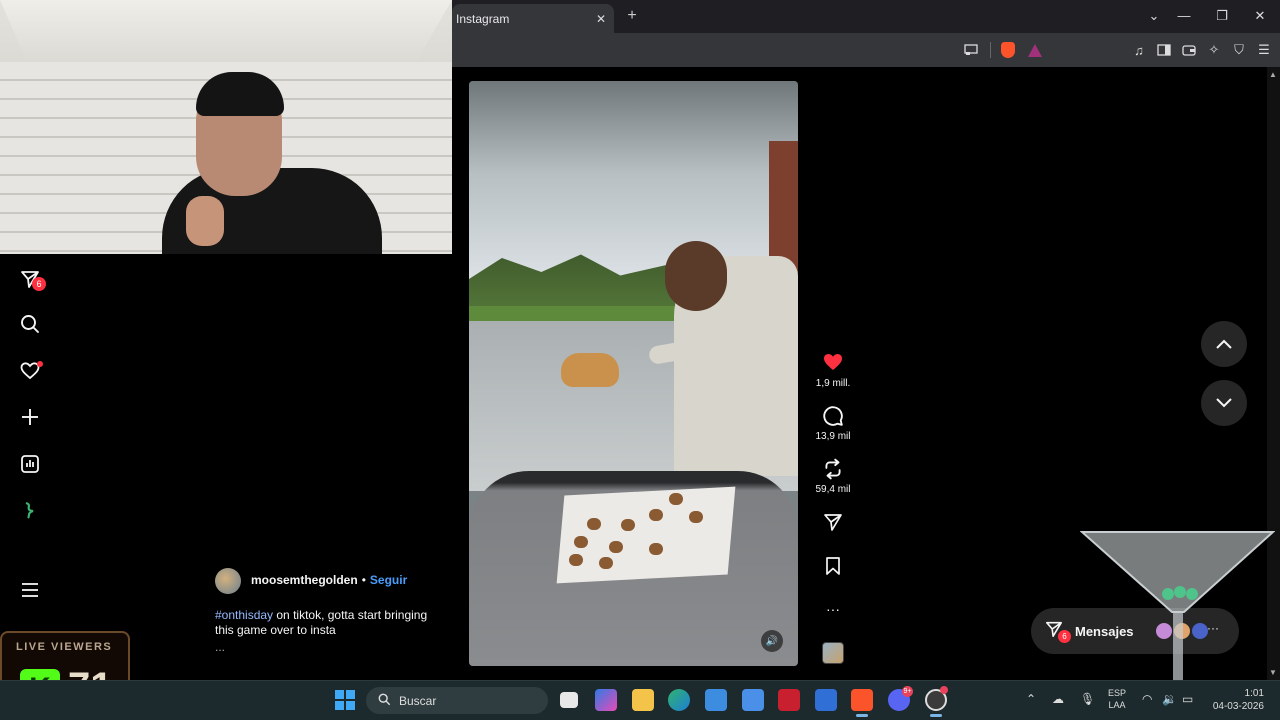 The image size is (1280, 720). What do you see at coordinates (1117, 693) in the screenshot?
I see `input-language-primary: ESP` at bounding box center [1117, 693].